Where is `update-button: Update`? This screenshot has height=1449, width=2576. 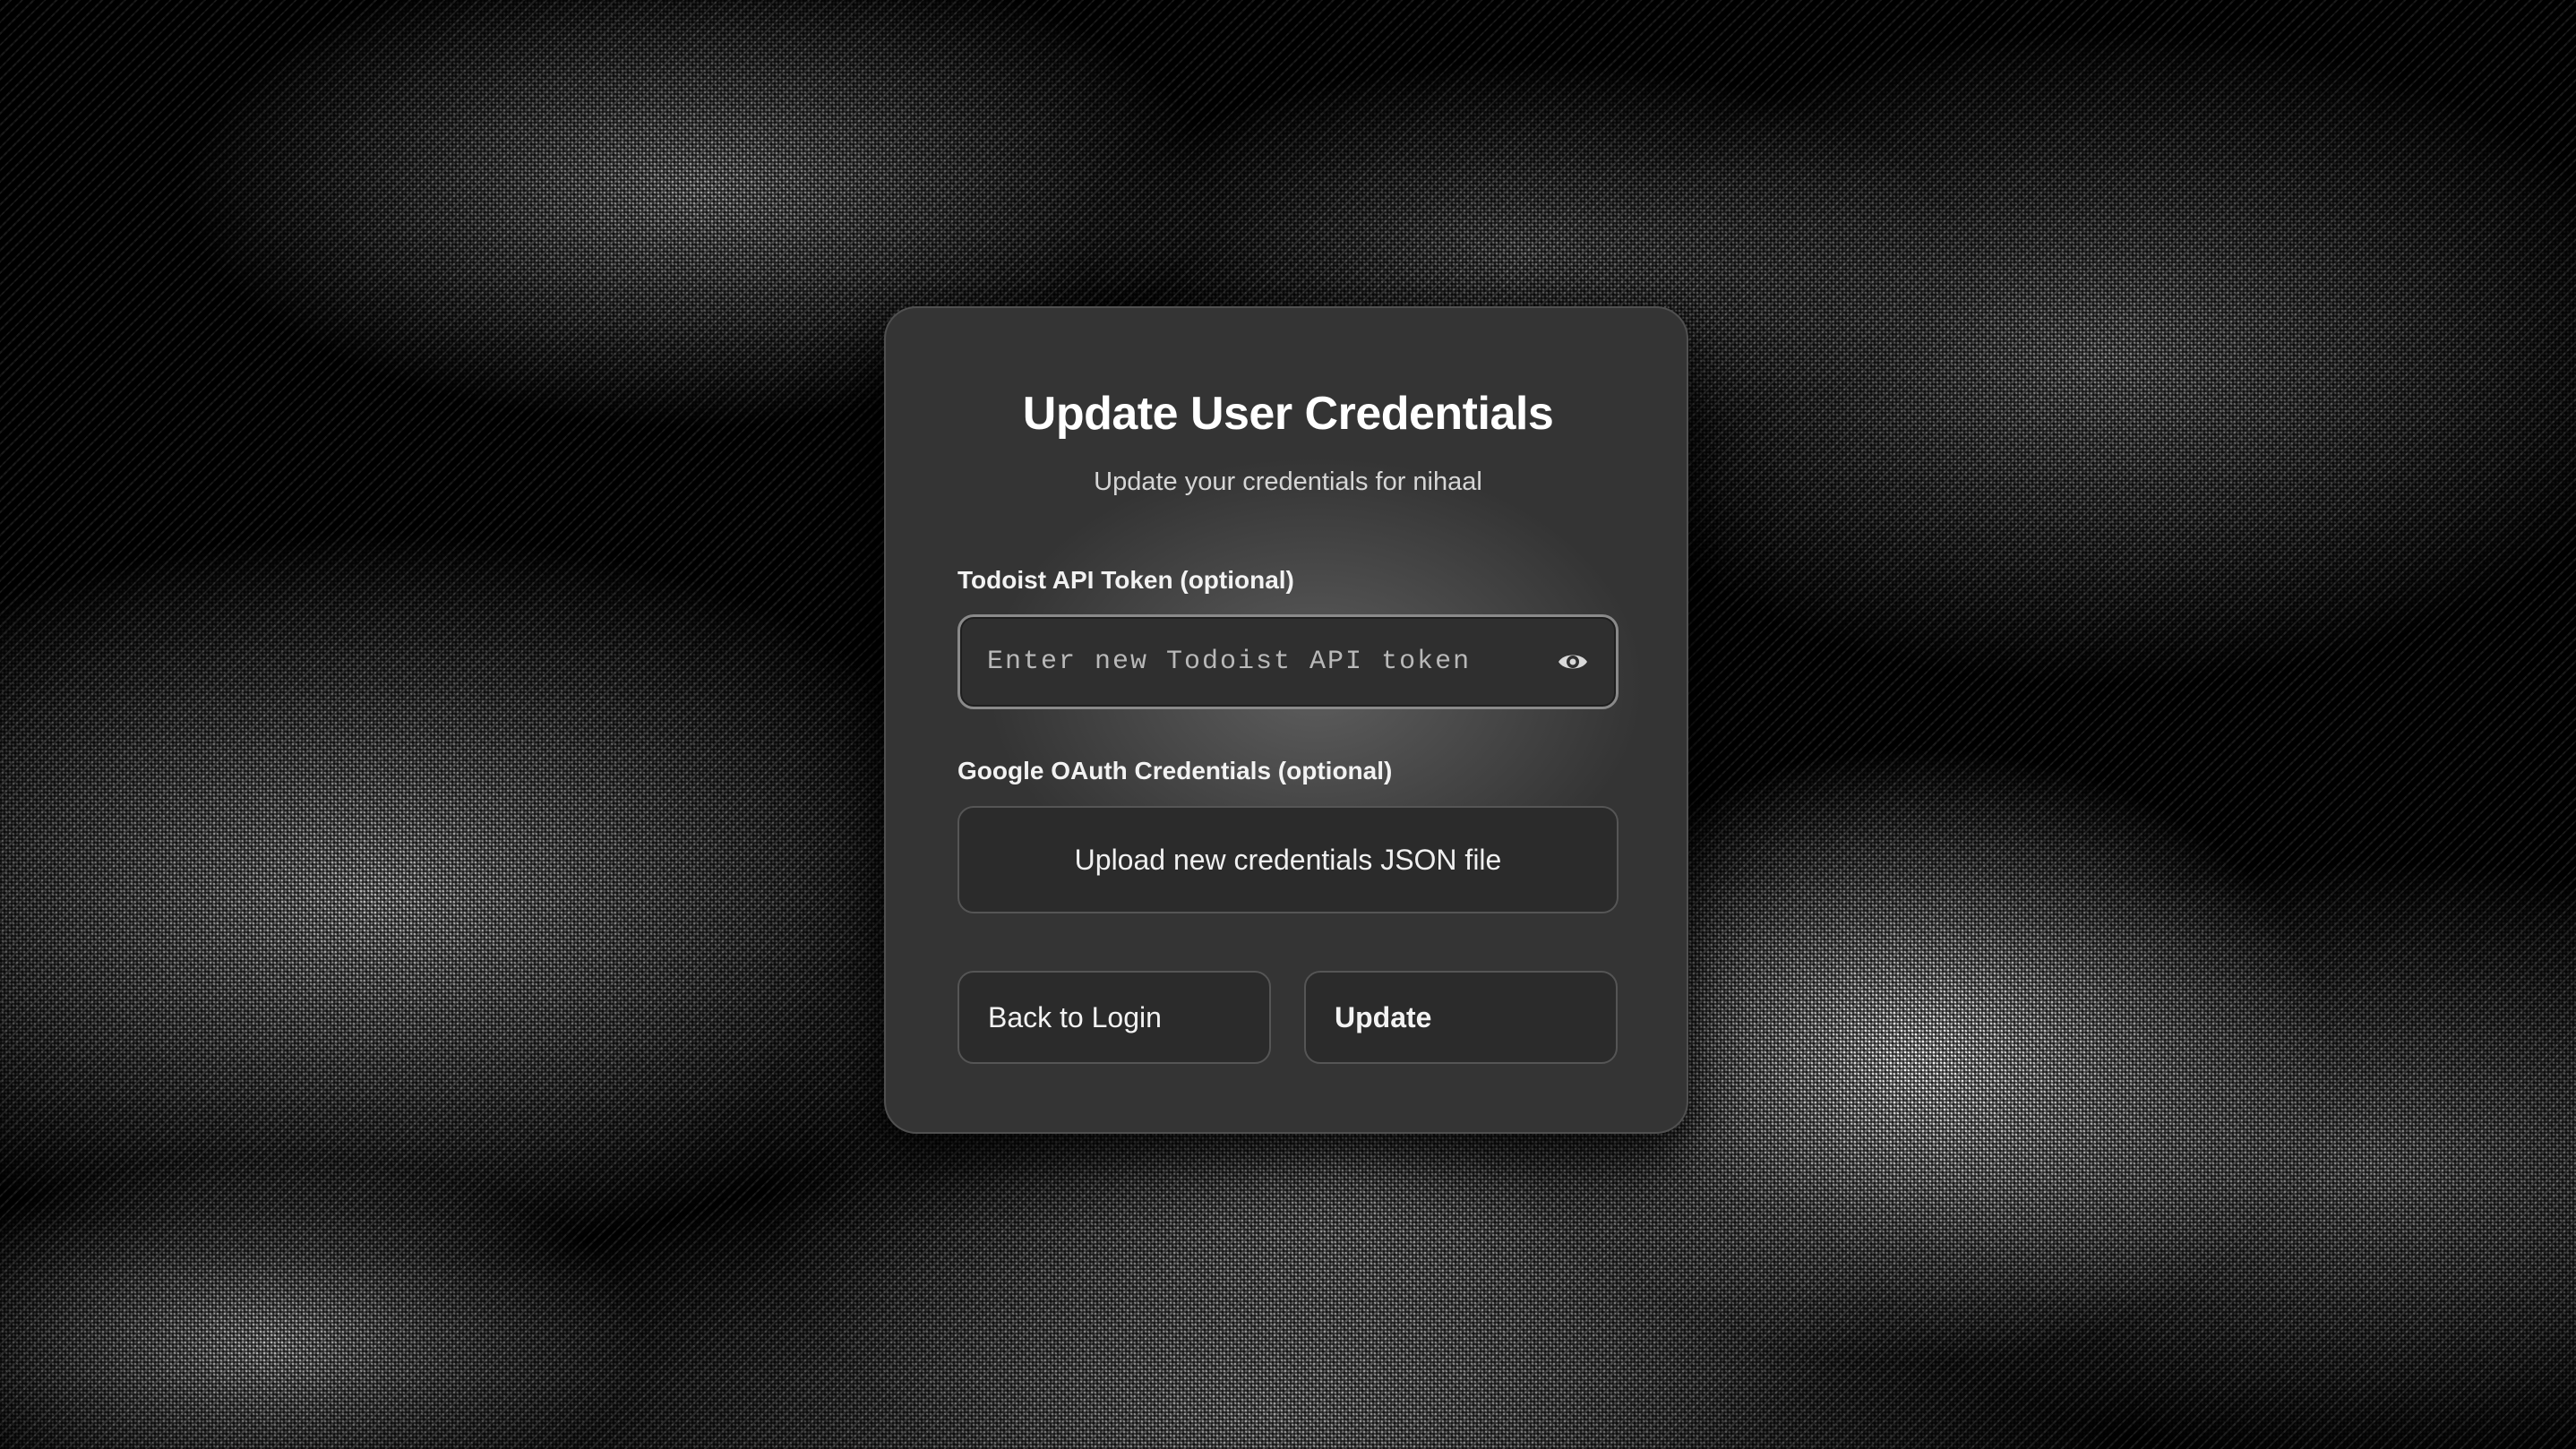 update-button: Update is located at coordinates (1461, 1018).